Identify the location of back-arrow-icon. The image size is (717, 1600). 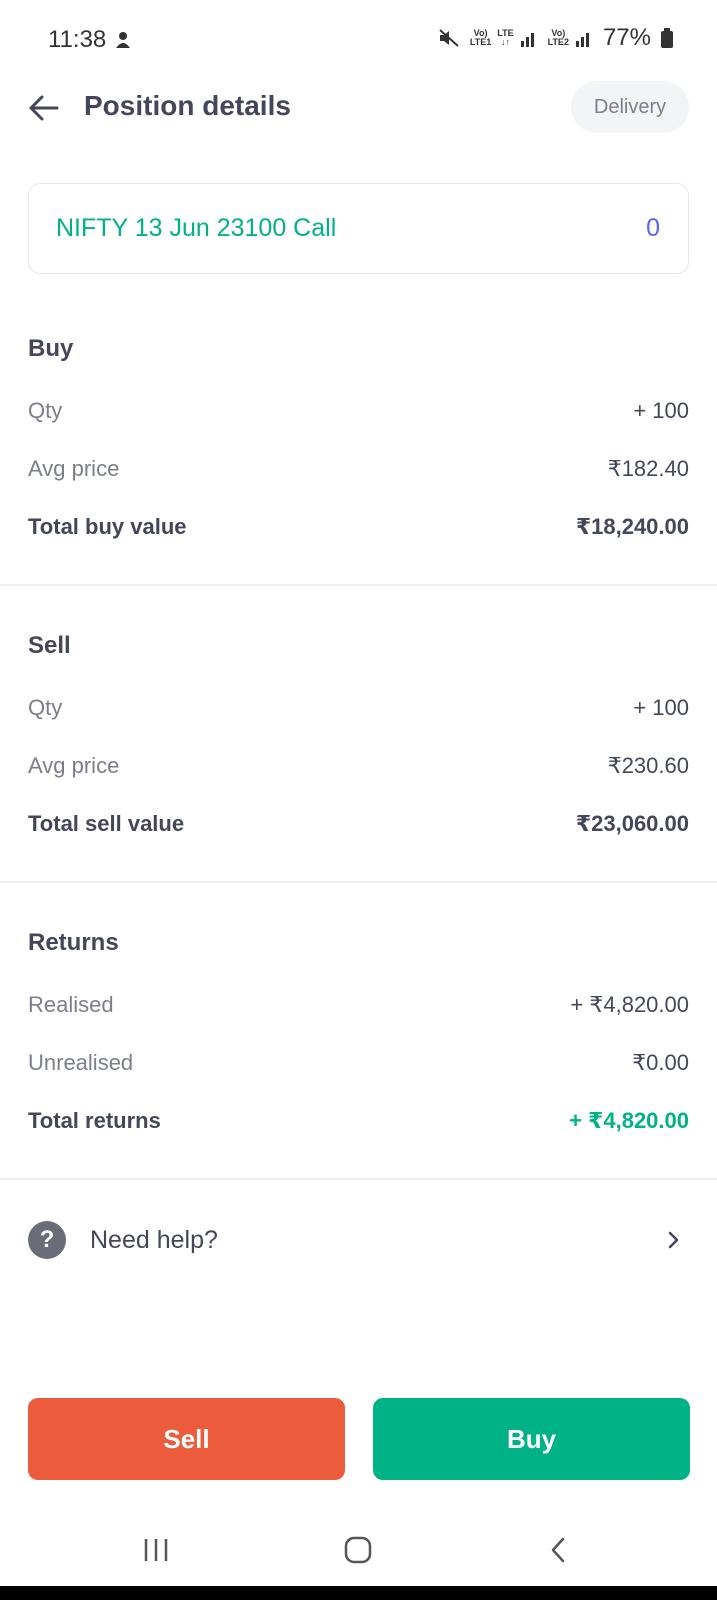
(44, 108).